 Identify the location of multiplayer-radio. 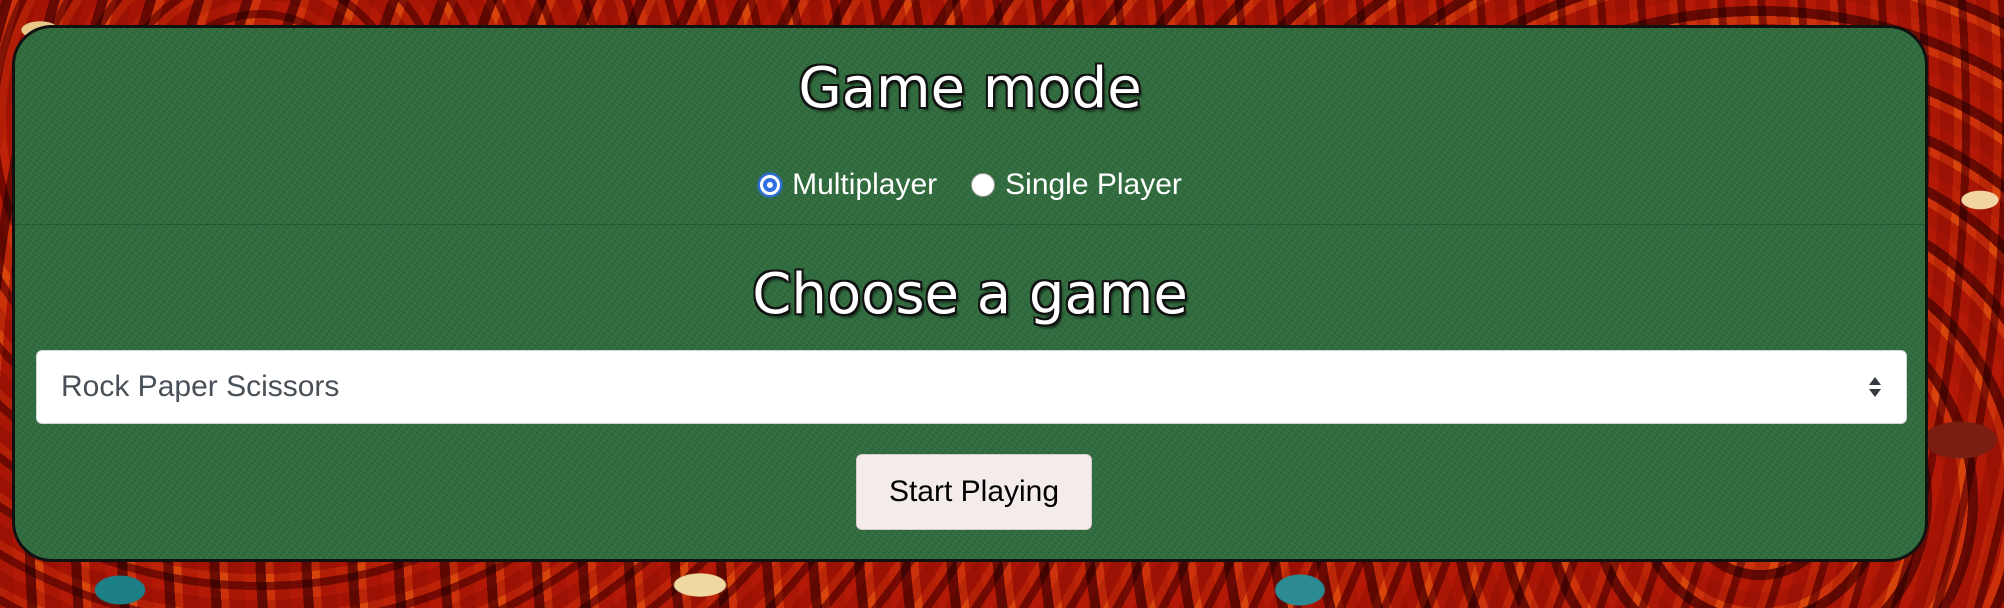
(770, 185).